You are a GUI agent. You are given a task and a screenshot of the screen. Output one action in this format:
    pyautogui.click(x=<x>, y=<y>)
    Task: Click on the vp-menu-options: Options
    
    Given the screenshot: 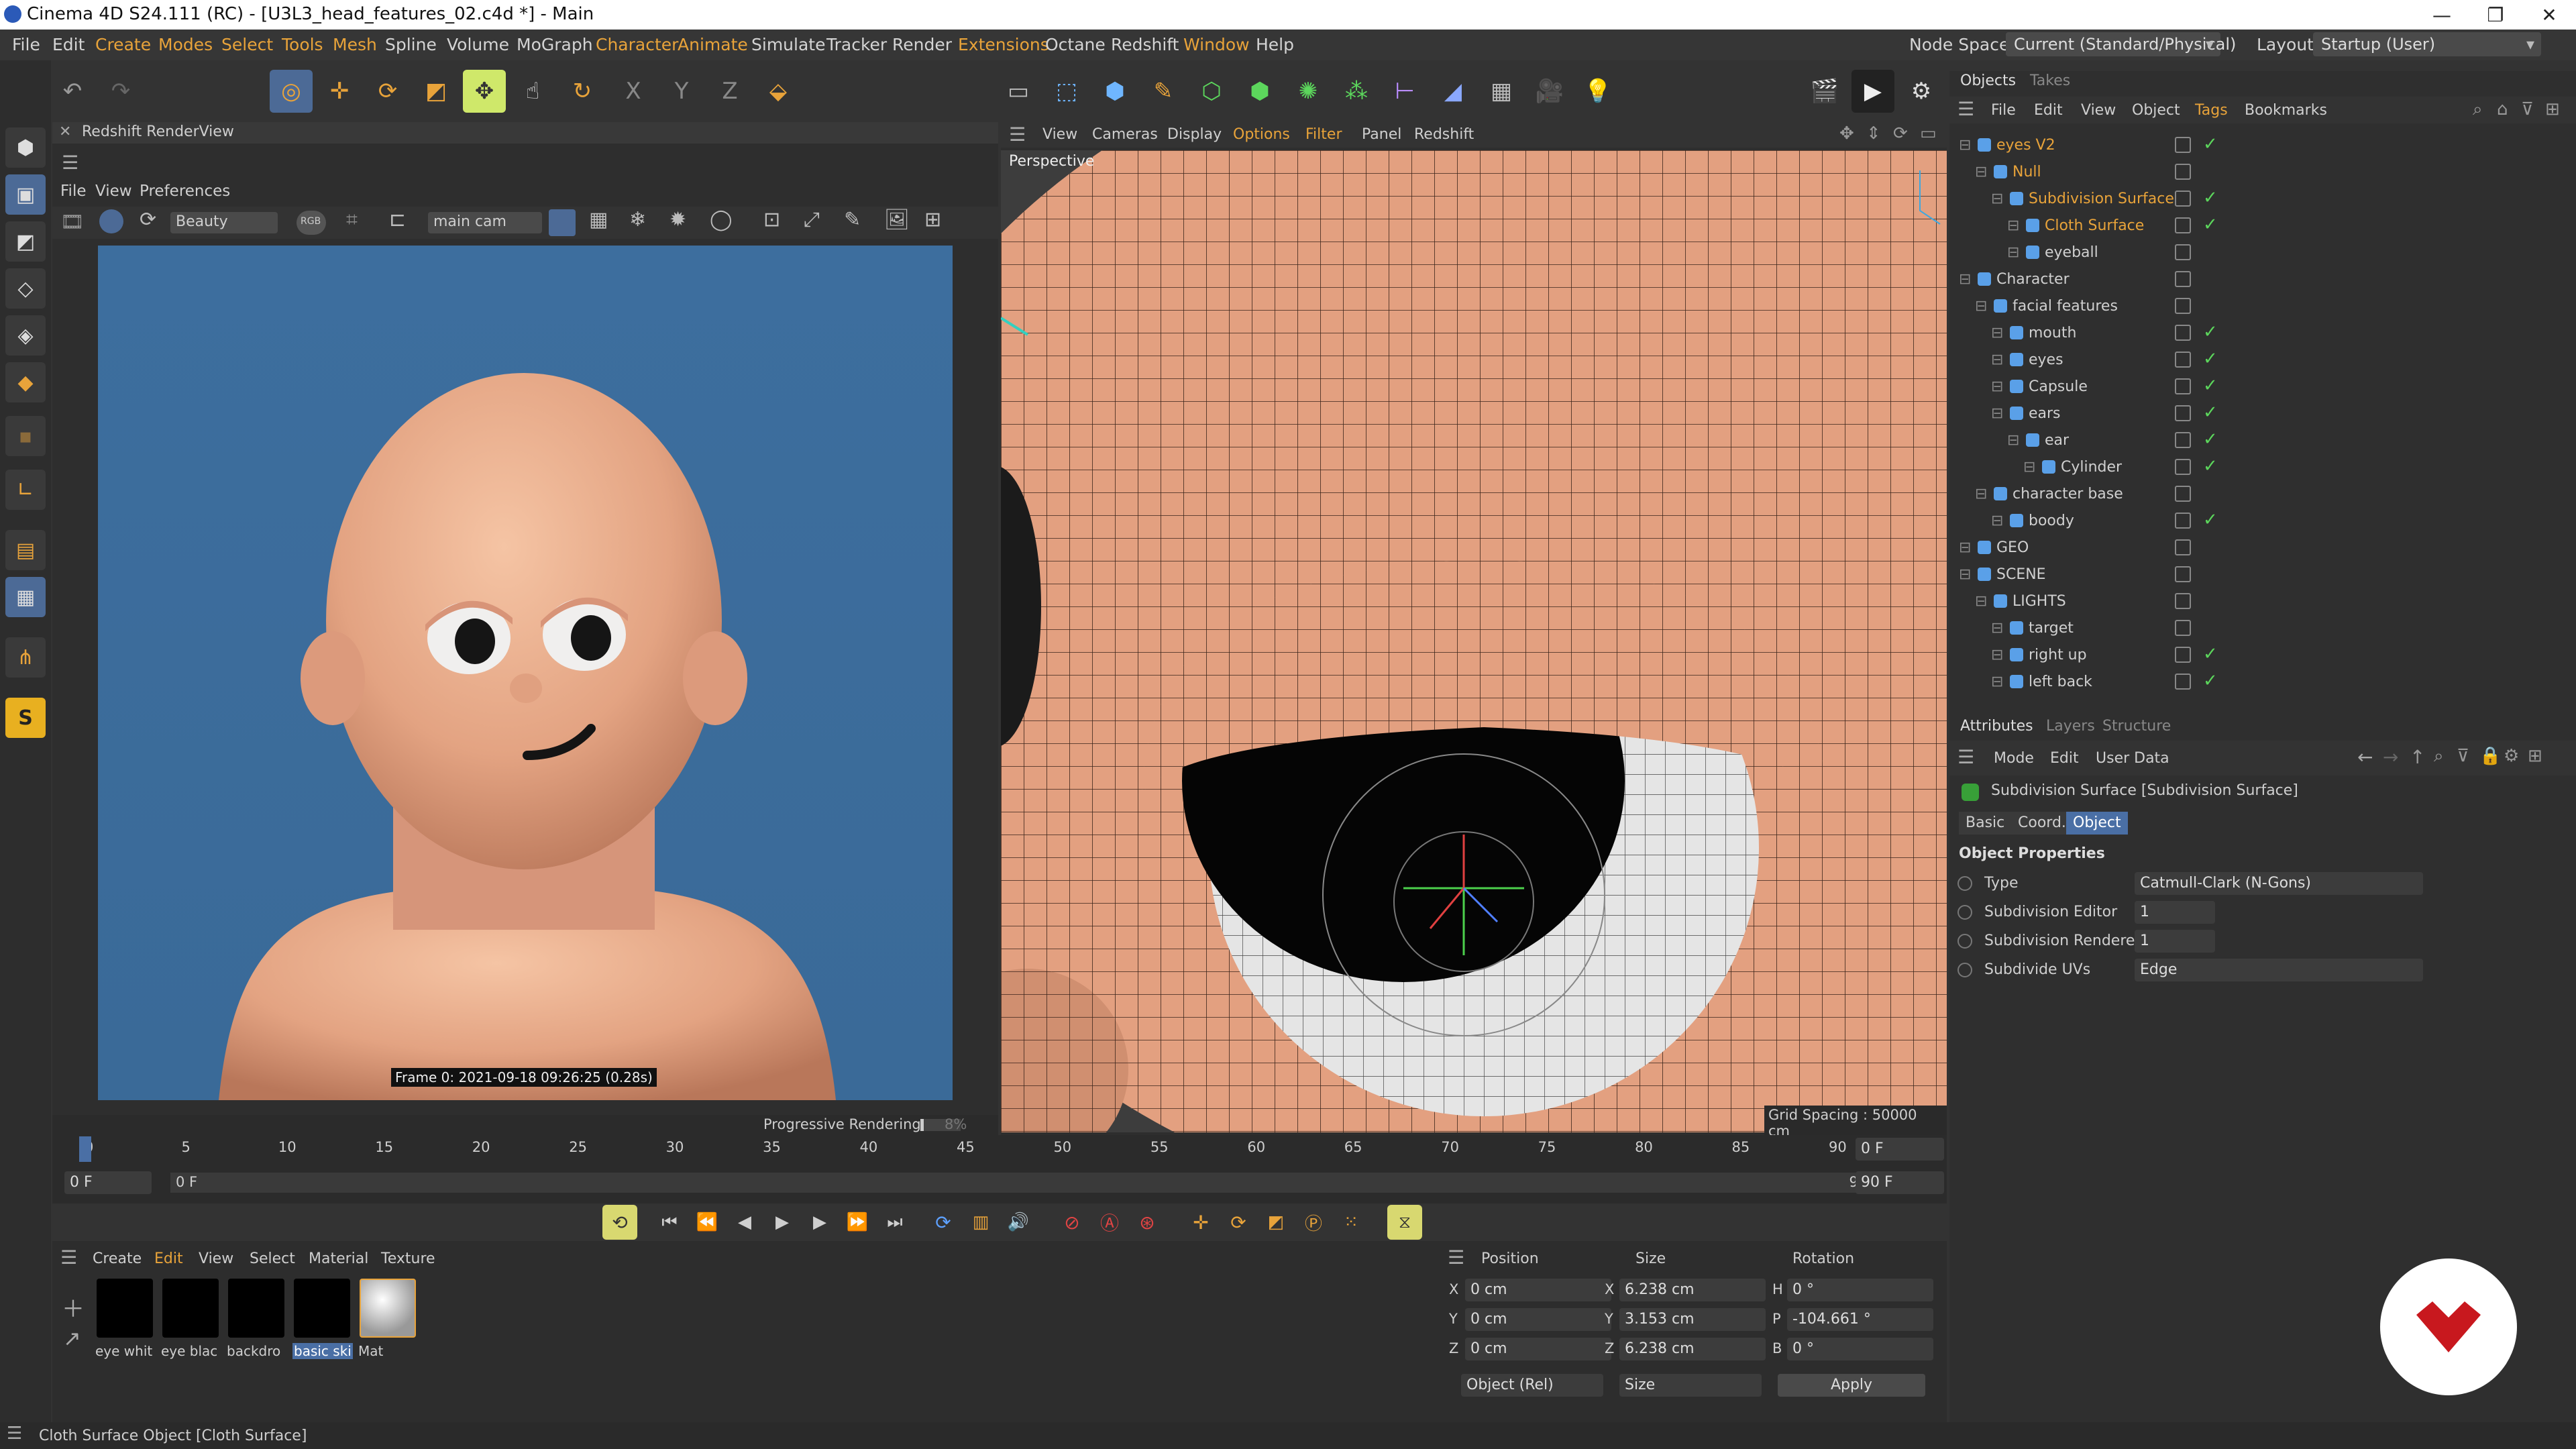 What is the action you would take?
    pyautogui.click(x=1261, y=134)
    